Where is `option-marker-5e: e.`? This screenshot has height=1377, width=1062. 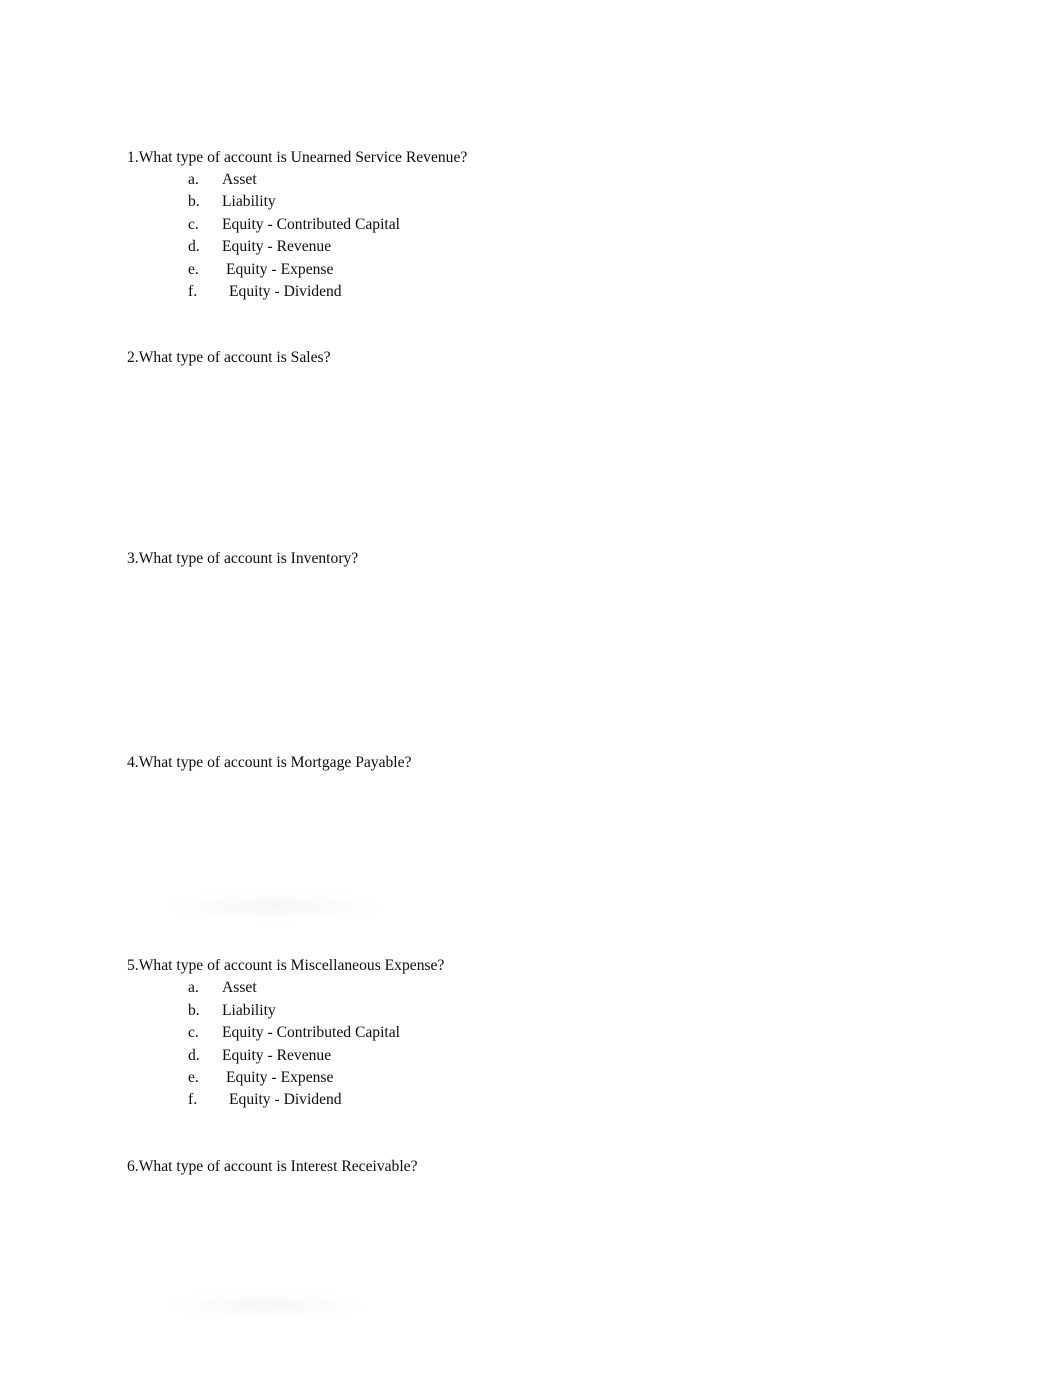 option-marker-5e: e. is located at coordinates (193, 1078).